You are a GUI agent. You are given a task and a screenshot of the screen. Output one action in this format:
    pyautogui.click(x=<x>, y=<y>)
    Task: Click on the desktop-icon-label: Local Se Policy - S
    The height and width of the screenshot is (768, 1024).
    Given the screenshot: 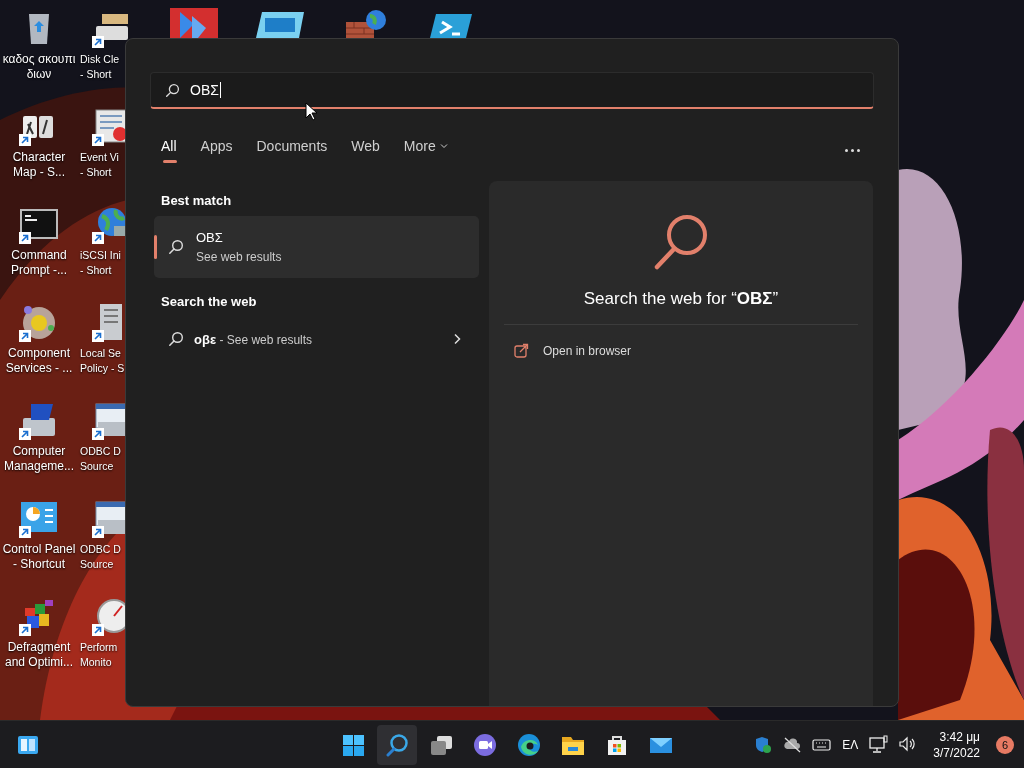 What is the action you would take?
    pyautogui.click(x=102, y=361)
    